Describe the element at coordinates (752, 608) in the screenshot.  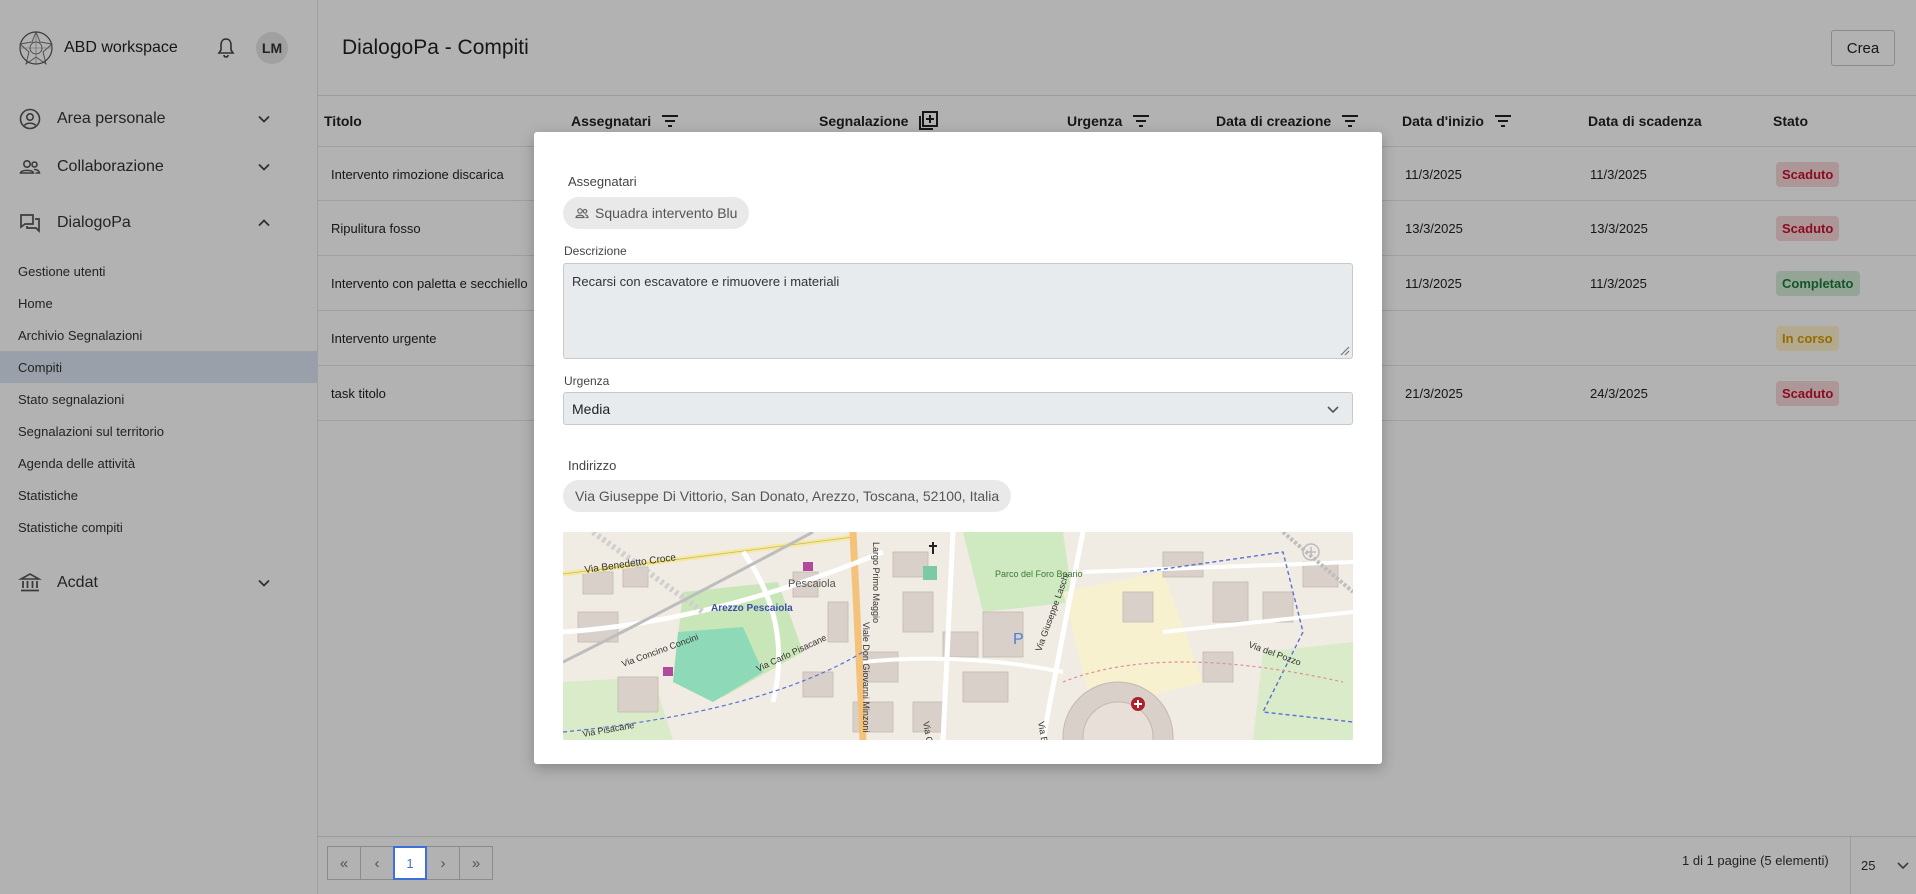
I see `map-label: Arezzo Pescaiola` at that location.